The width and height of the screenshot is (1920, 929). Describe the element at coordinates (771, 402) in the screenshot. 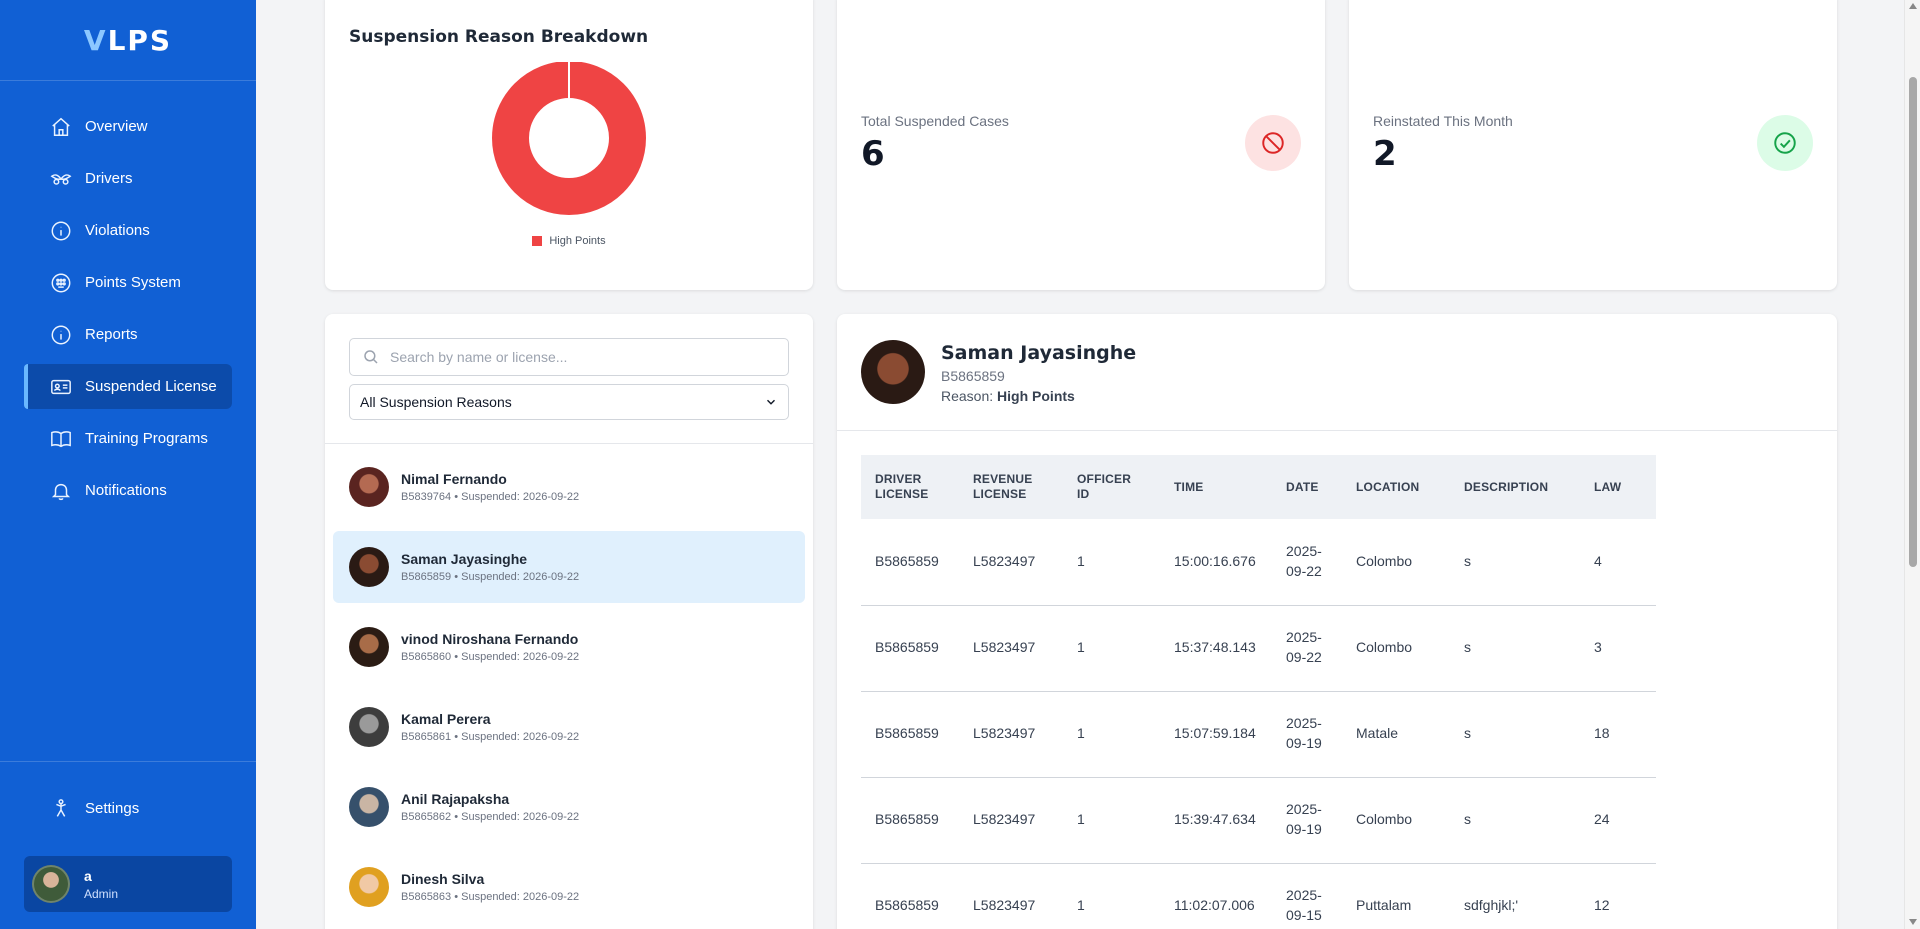

I see `chevron-down-icon` at that location.